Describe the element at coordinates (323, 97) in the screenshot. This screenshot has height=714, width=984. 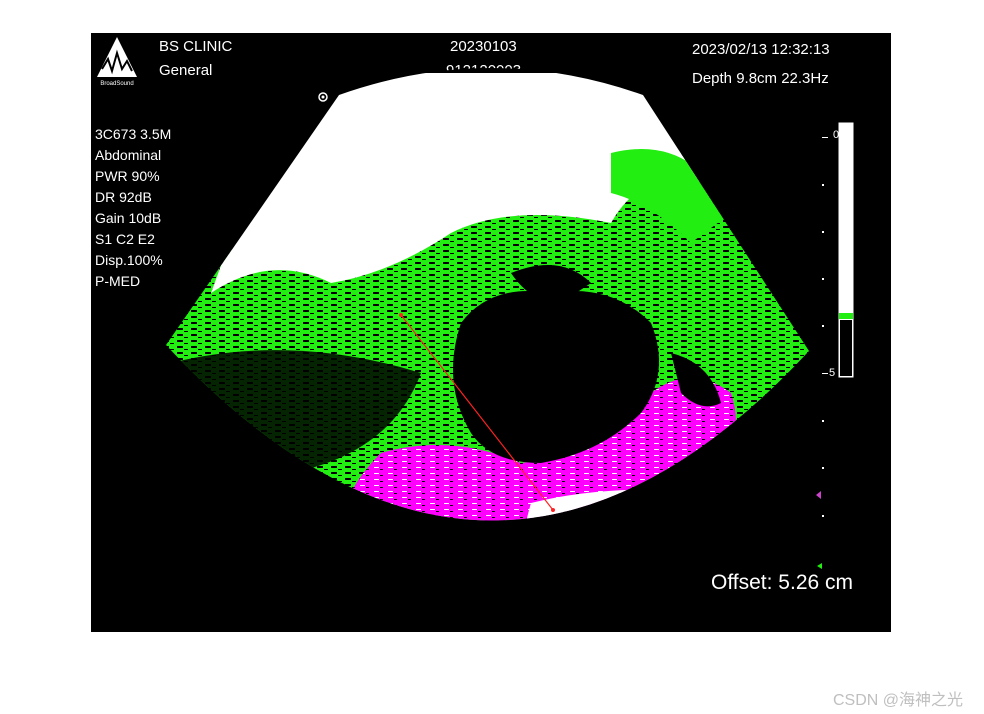
I see `focus-marker-icon` at that location.